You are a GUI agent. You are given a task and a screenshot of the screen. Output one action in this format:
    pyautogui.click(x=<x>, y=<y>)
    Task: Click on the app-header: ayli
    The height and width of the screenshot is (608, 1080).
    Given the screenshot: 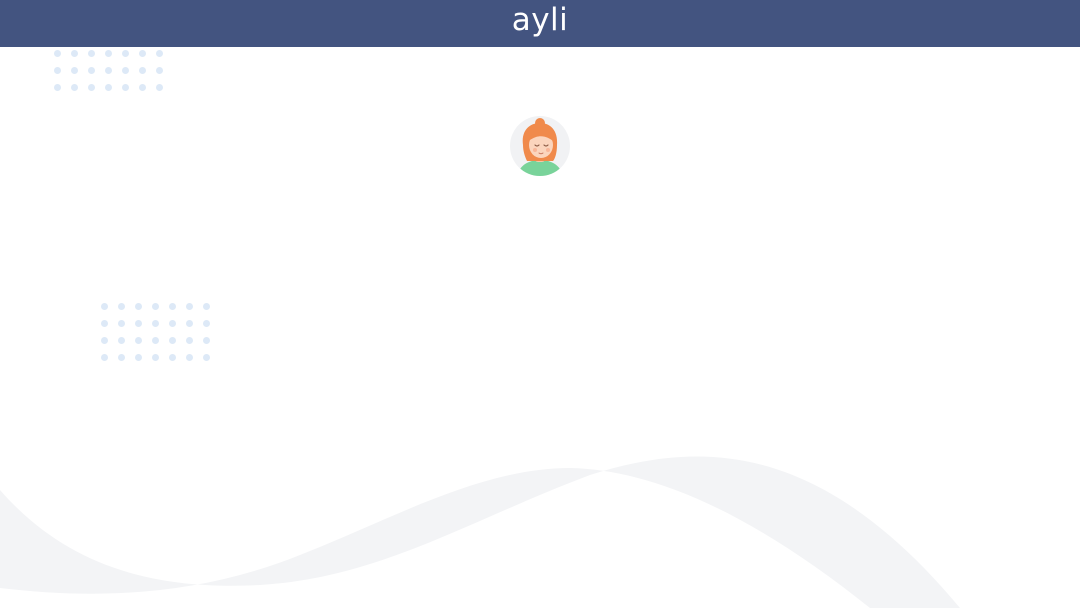 What is the action you would take?
    pyautogui.click(x=540, y=23)
    